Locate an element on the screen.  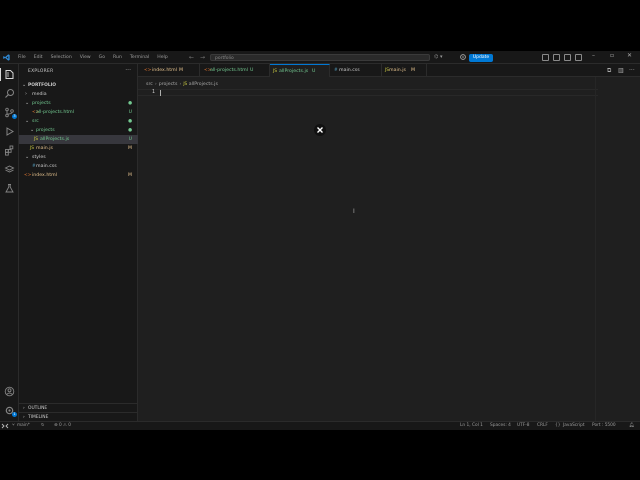
menu-file: File is located at coordinates (22, 57).